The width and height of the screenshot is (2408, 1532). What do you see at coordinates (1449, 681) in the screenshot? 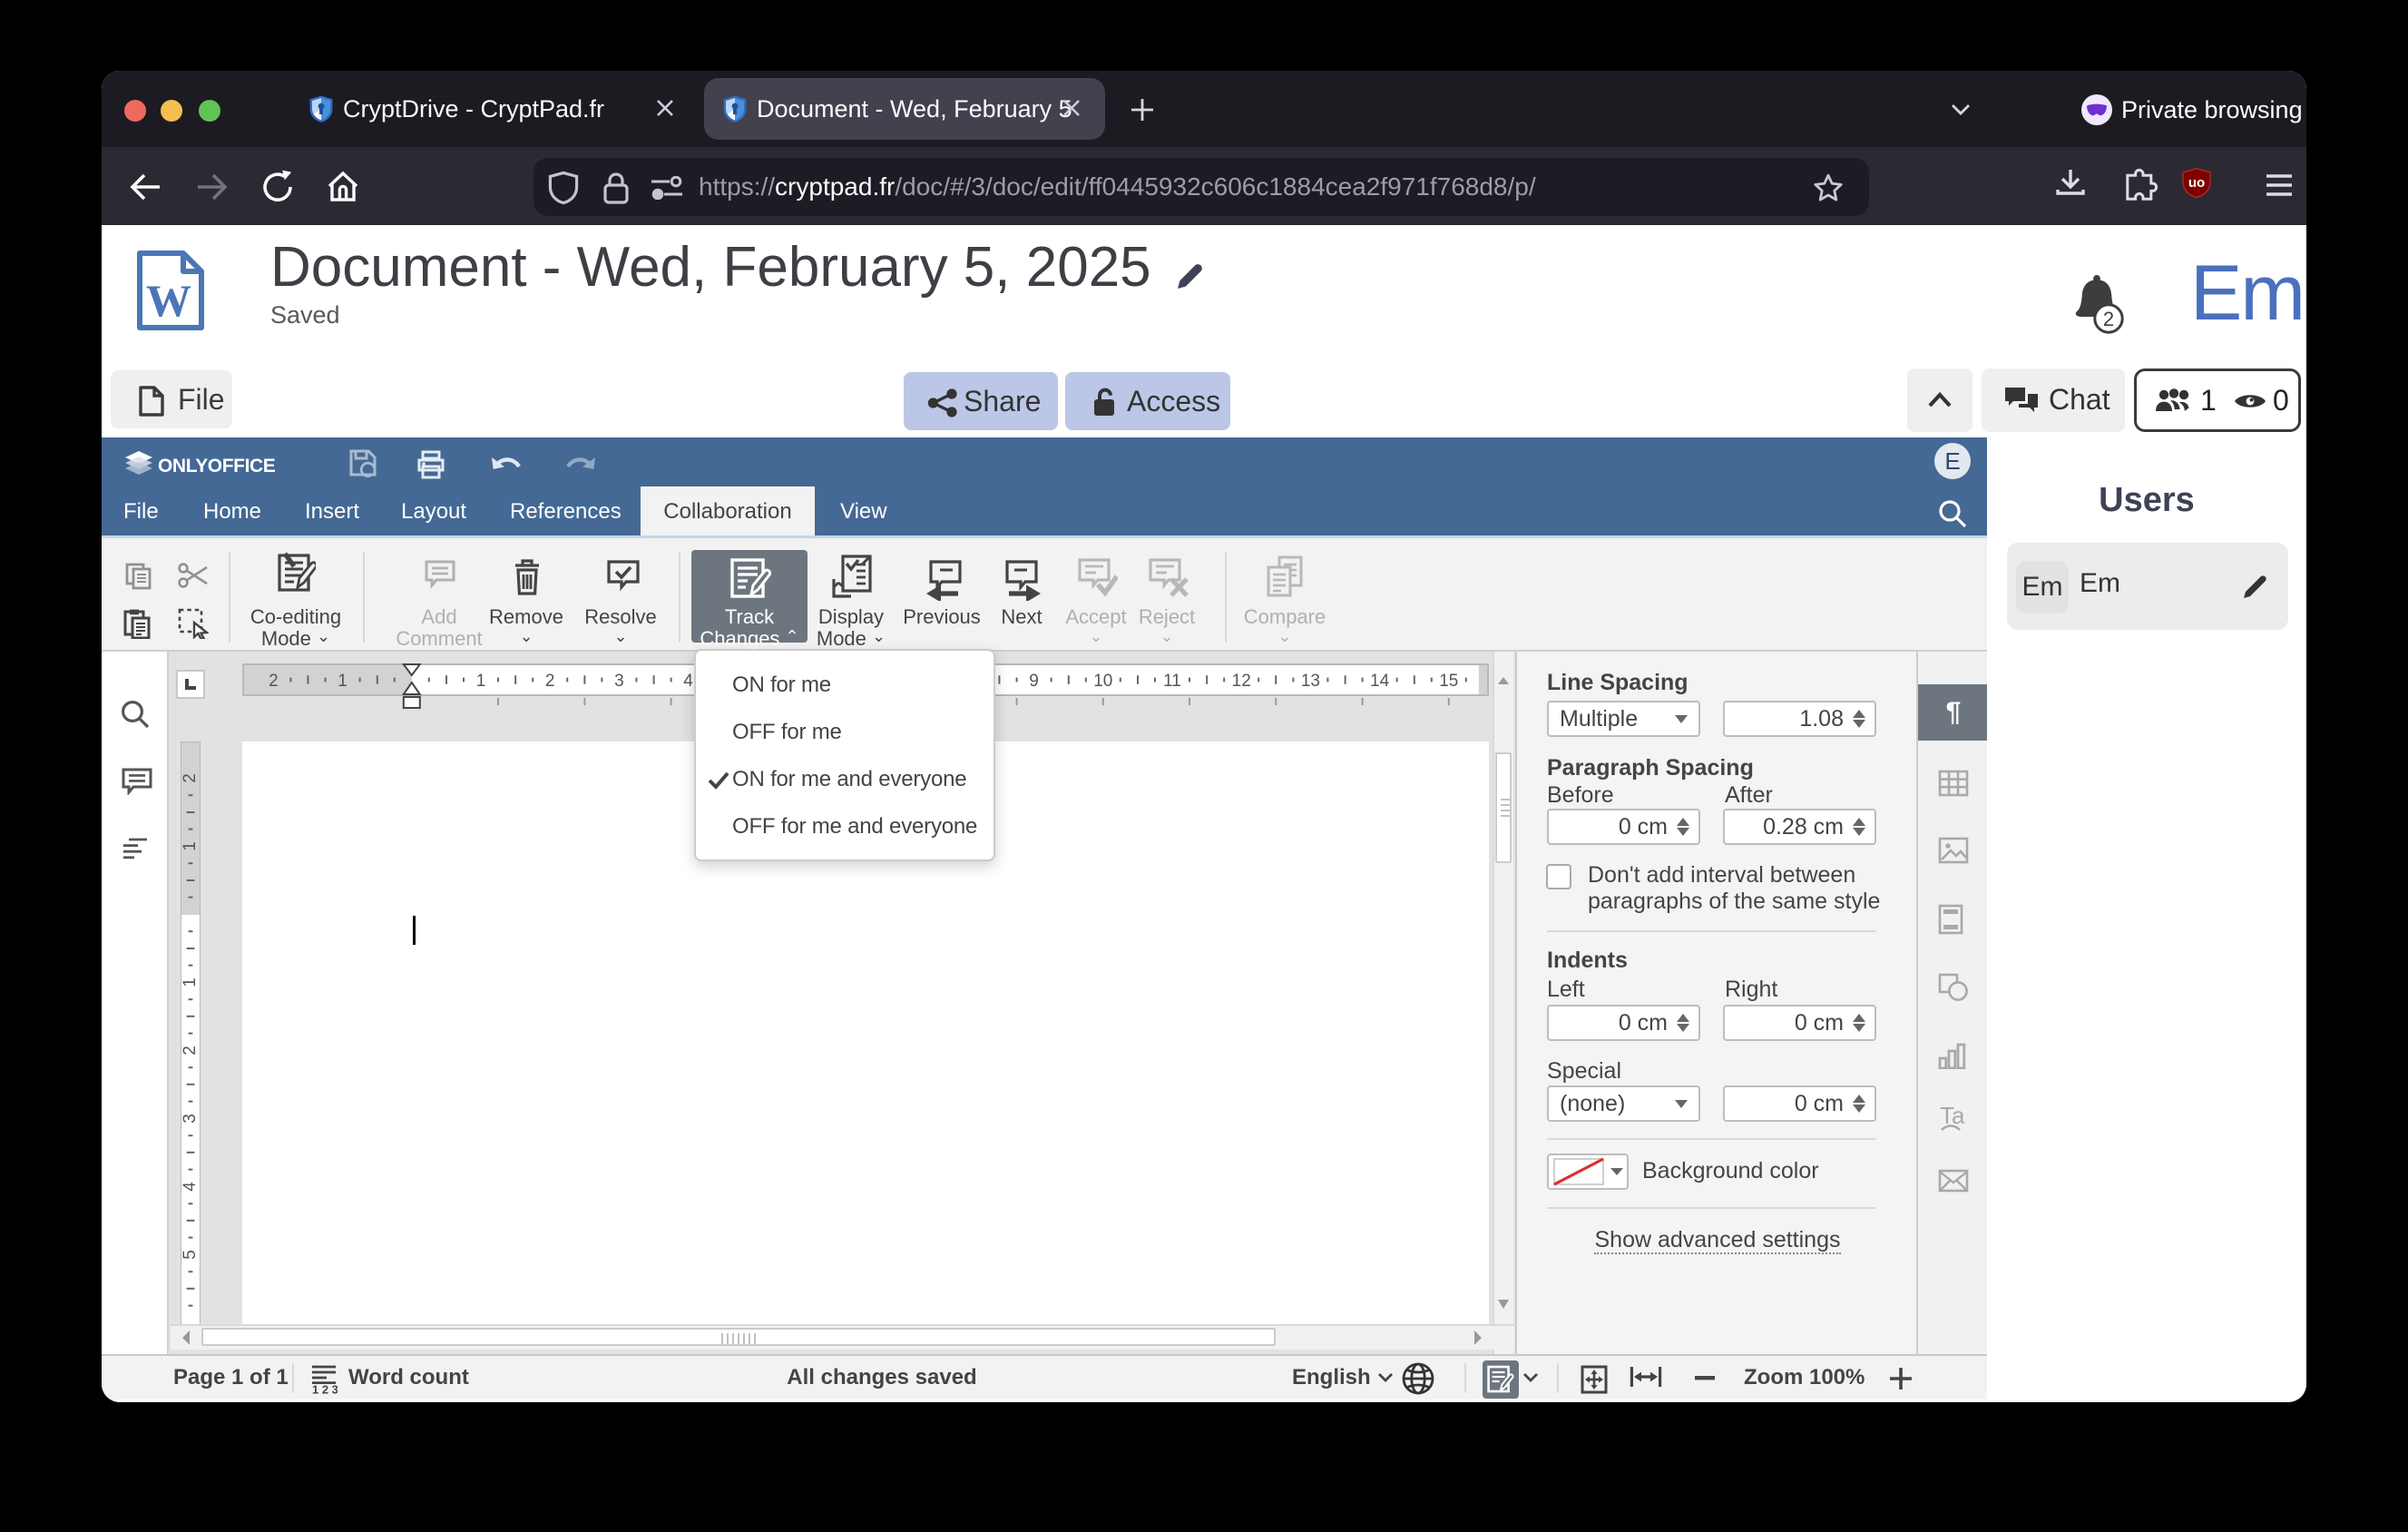
I see `svg-text: 15` at bounding box center [1449, 681].